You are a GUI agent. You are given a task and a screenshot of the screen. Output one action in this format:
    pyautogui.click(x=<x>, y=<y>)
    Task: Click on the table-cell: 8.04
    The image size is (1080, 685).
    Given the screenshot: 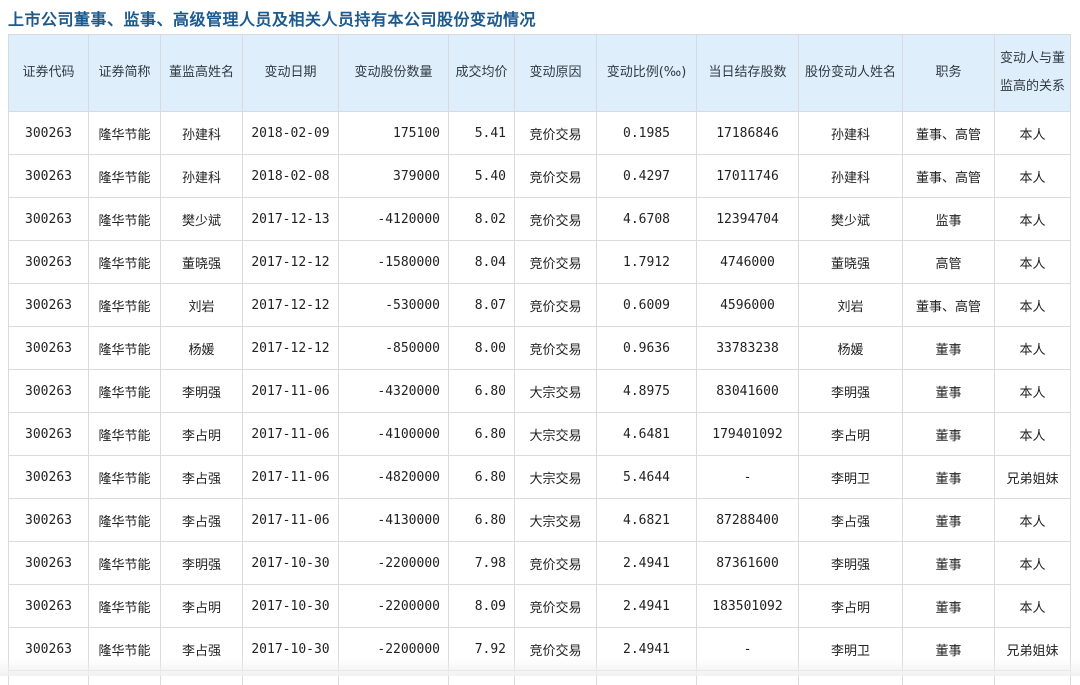 What is the action you would take?
    pyautogui.click(x=482, y=262)
    